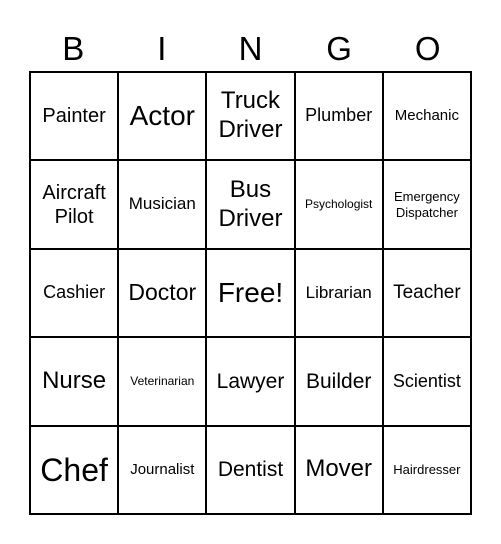  I want to click on cell-label: Builder, so click(339, 381).